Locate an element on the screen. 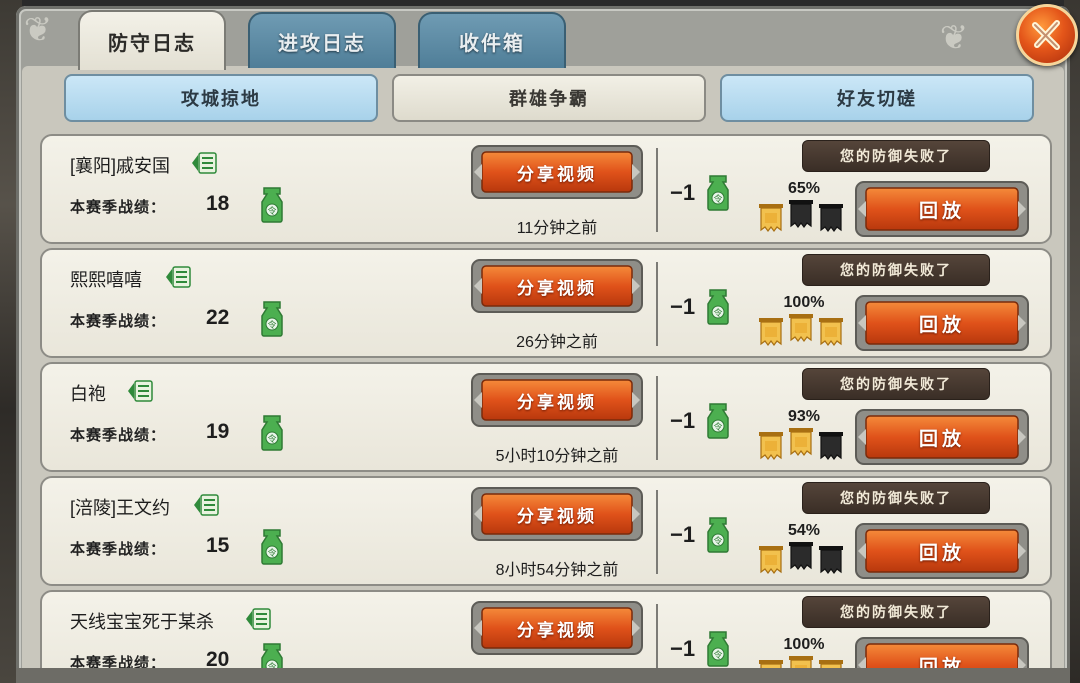 This screenshot has width=1080, height=683. subtab-friend-duel: 好友切磋 is located at coordinates (877, 98).